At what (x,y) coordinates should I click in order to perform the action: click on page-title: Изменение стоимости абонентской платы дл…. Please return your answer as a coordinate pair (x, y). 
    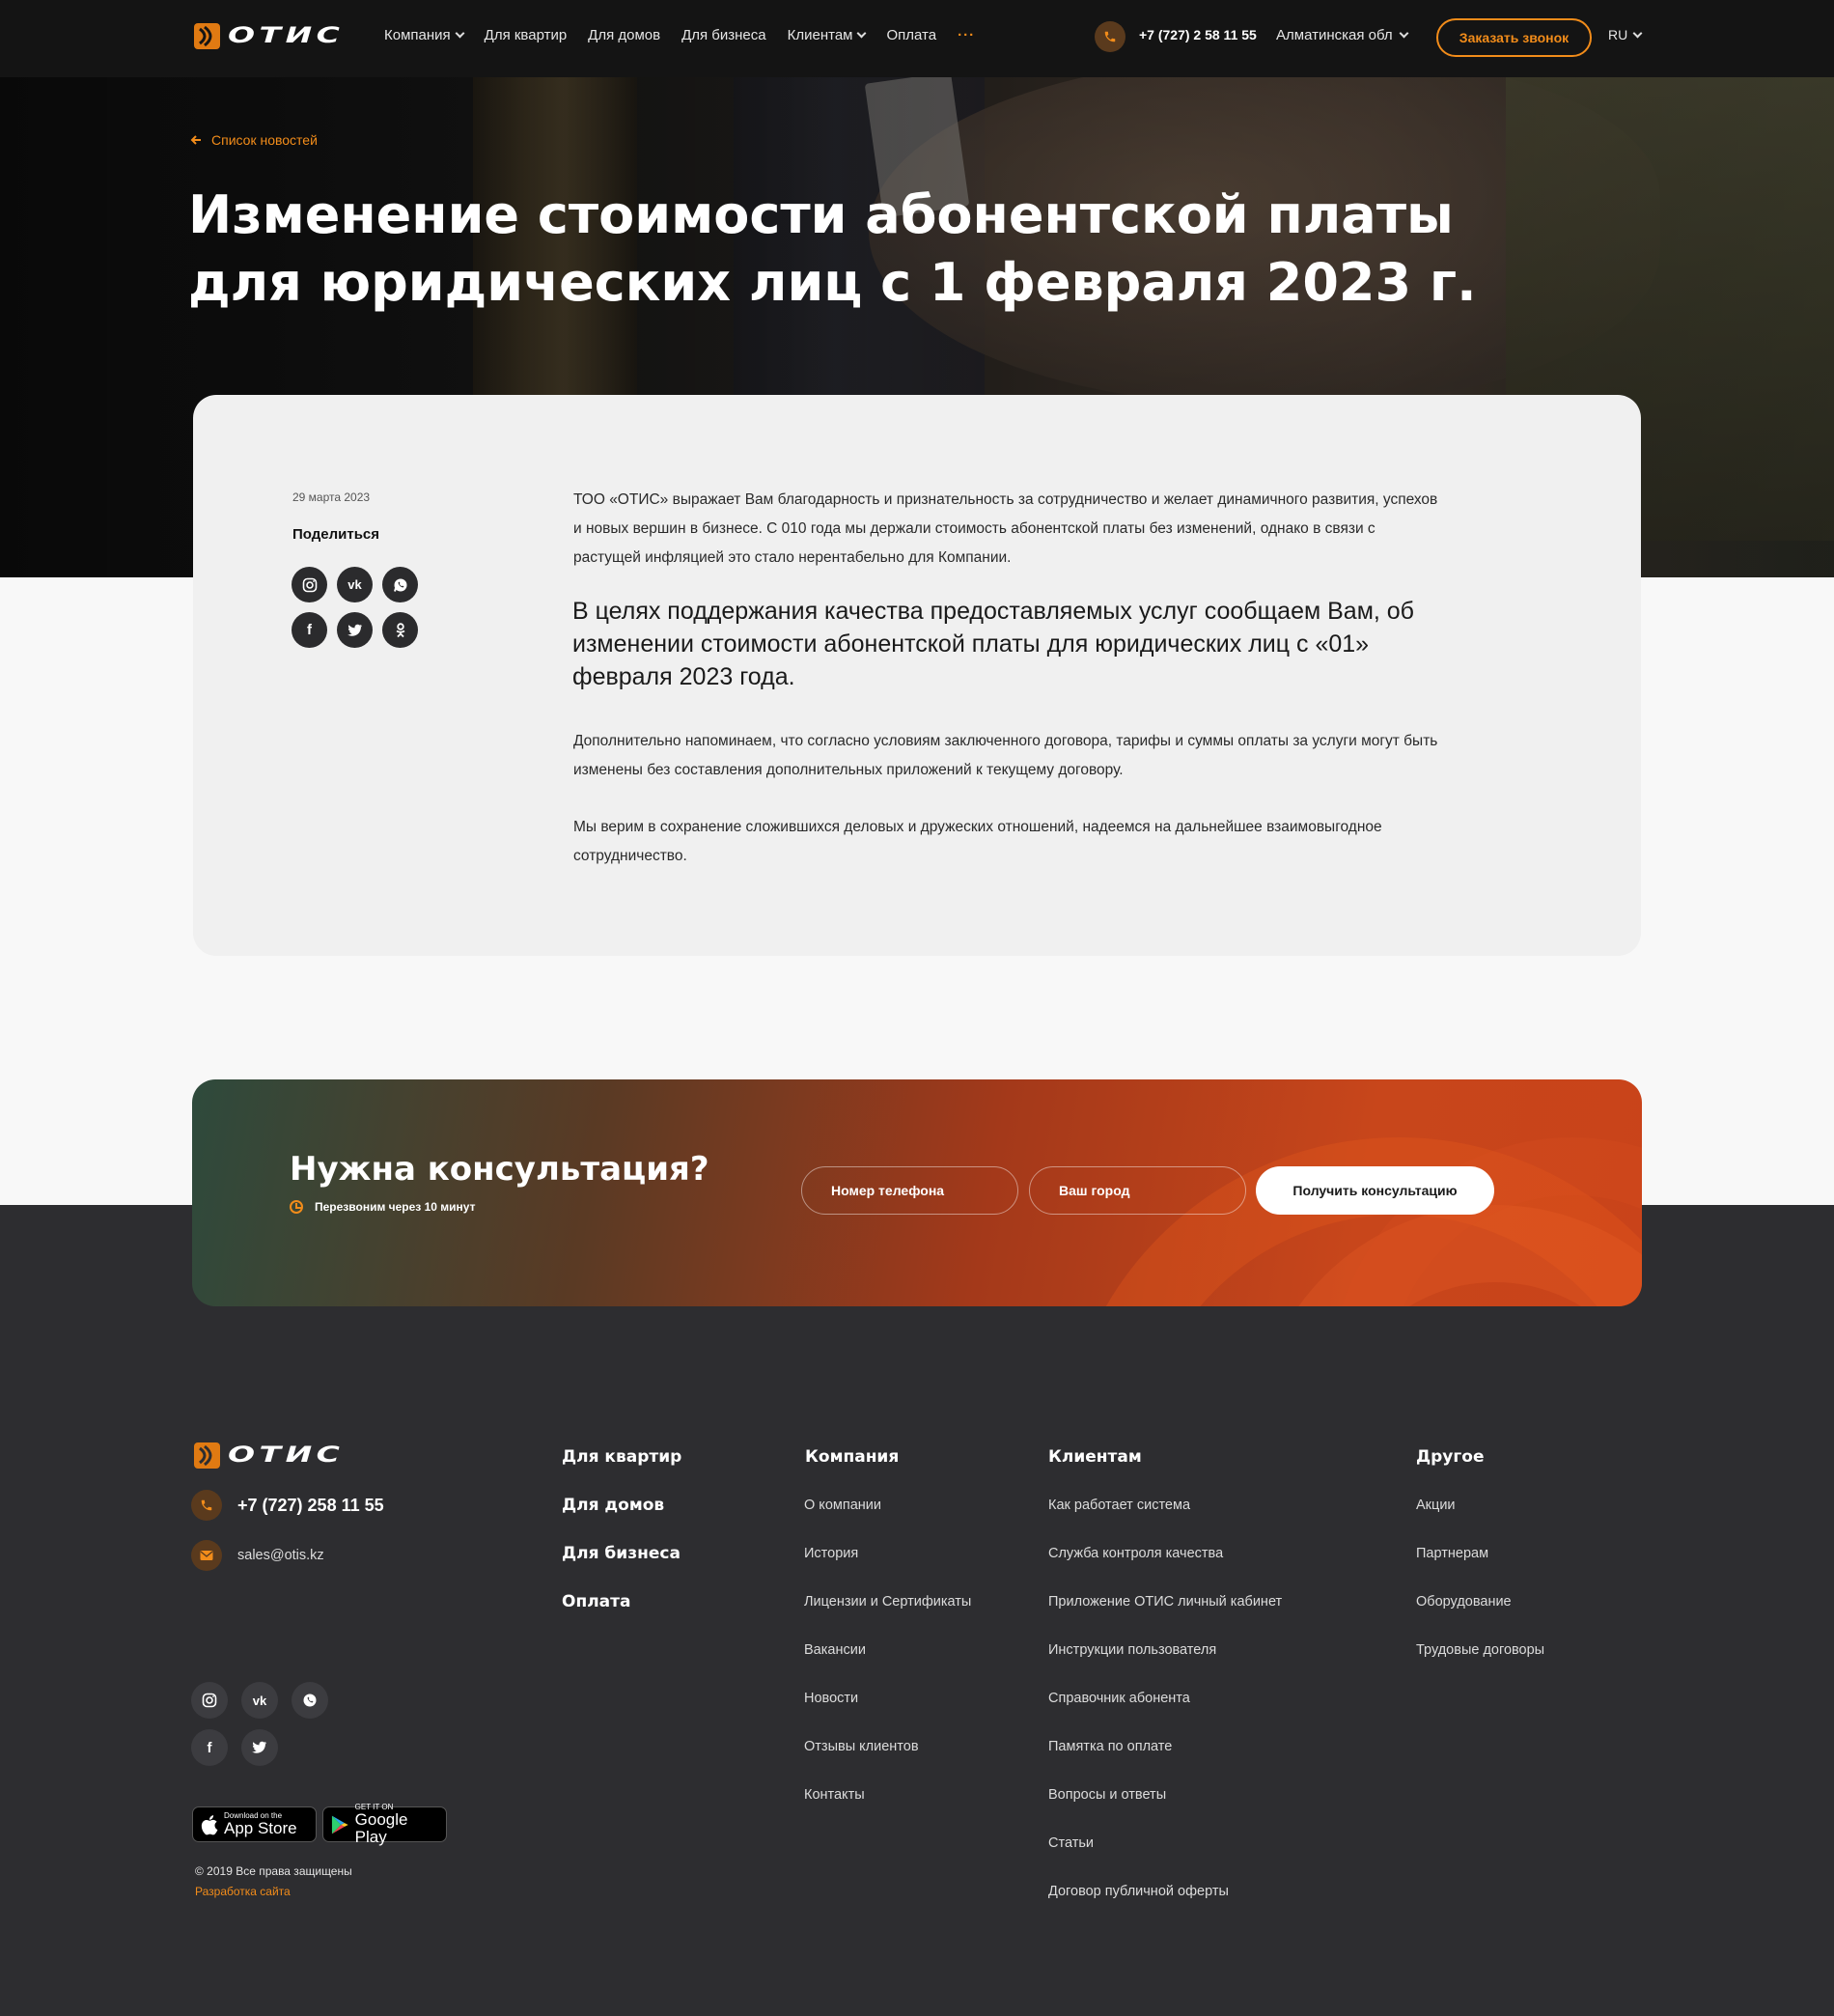
    Looking at the image, I should click on (864, 250).